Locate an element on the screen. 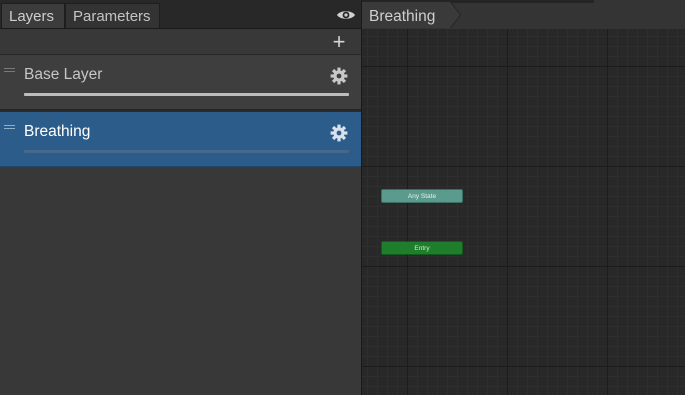 The height and width of the screenshot is (395, 685). breadcrumb-item-breathing: Breathing is located at coordinates (411, 15).